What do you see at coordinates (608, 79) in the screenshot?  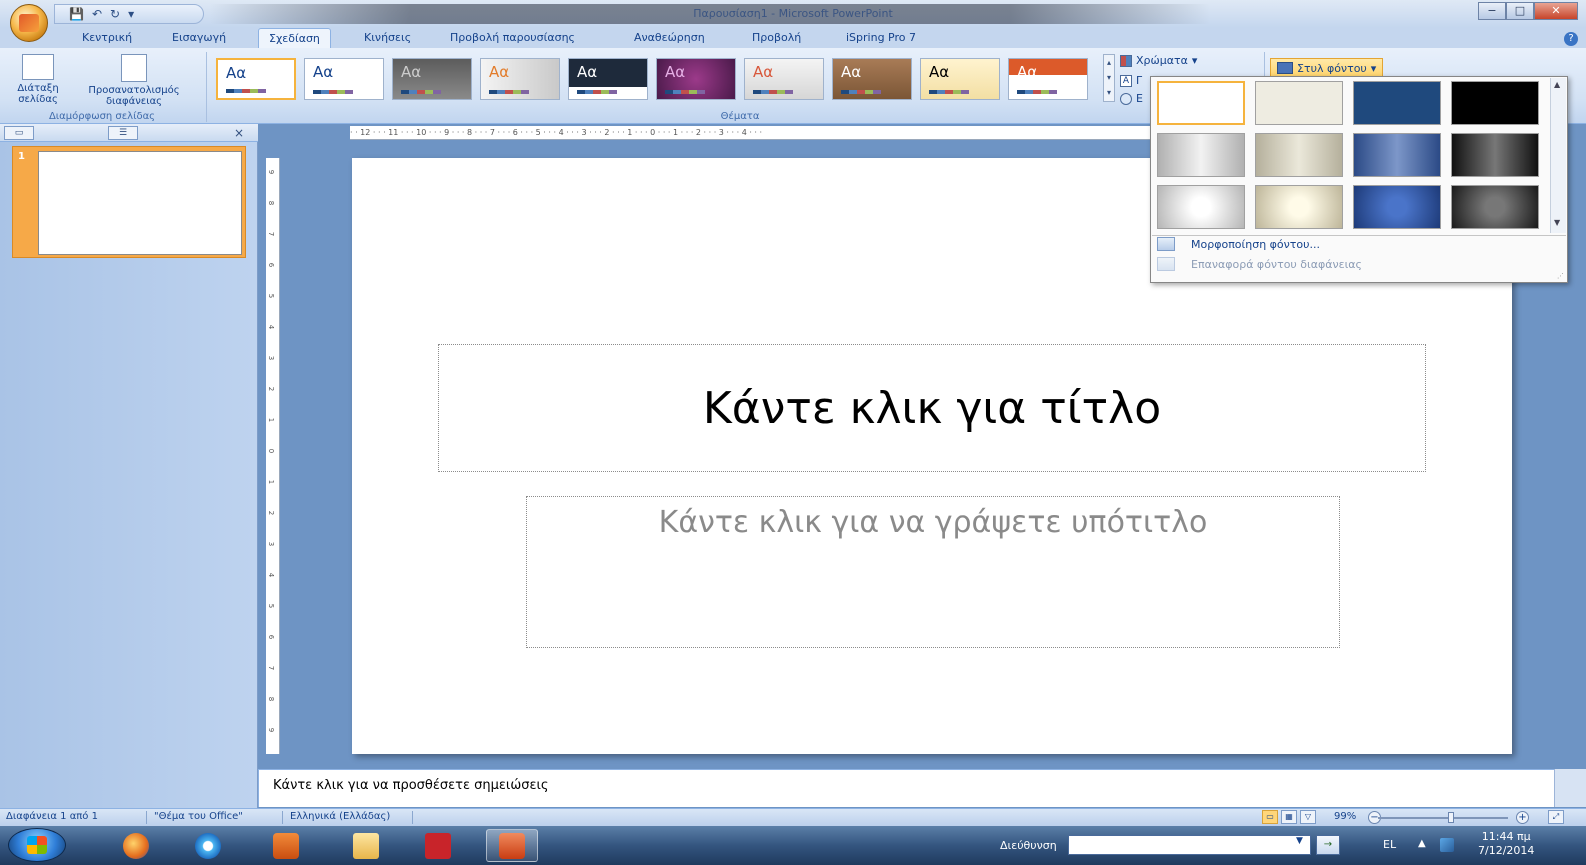 I see `theme-5: Aα` at bounding box center [608, 79].